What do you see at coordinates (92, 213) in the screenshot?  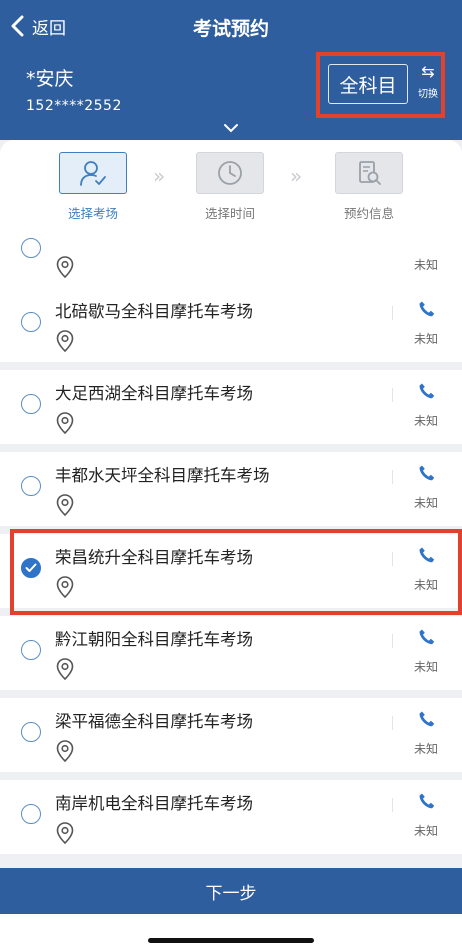 I see `step-label: 选择考场` at bounding box center [92, 213].